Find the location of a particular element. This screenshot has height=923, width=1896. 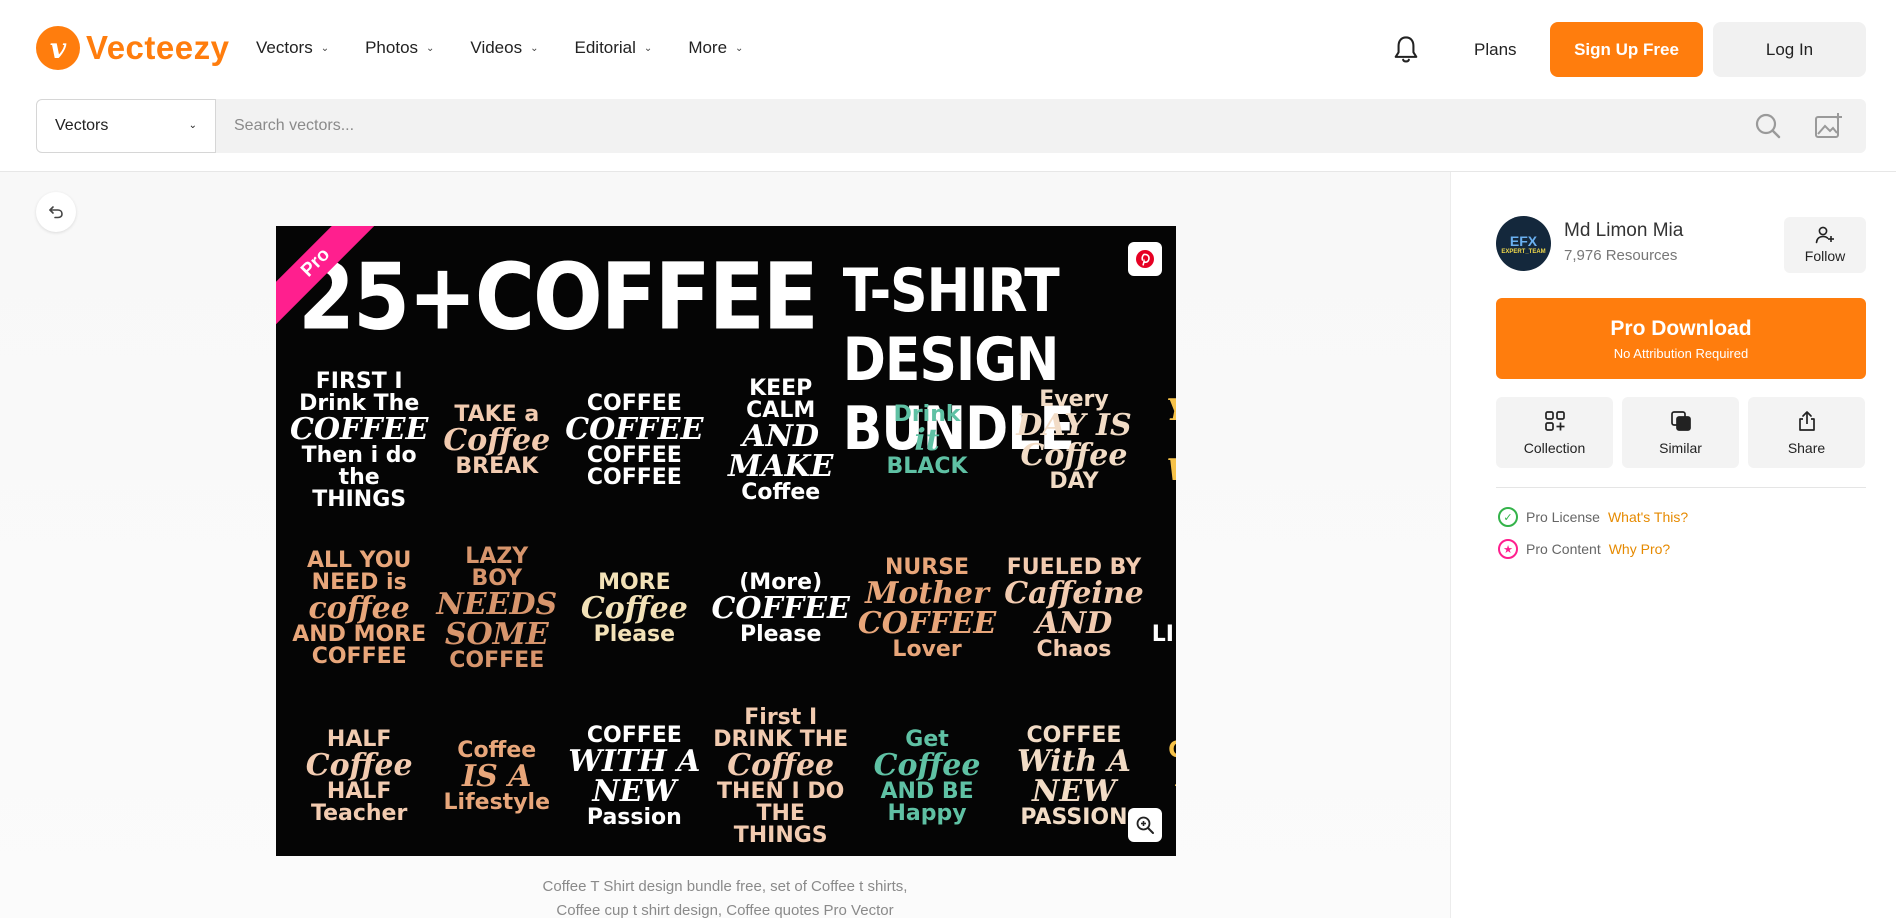

search-icon is located at coordinates (1768, 126).